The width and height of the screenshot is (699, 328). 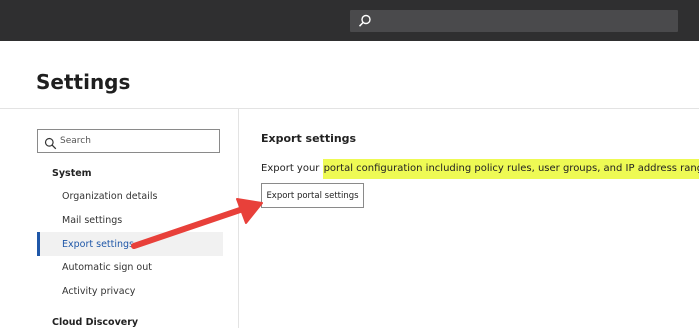 What do you see at coordinates (349, 108) in the screenshot?
I see `divider` at bounding box center [349, 108].